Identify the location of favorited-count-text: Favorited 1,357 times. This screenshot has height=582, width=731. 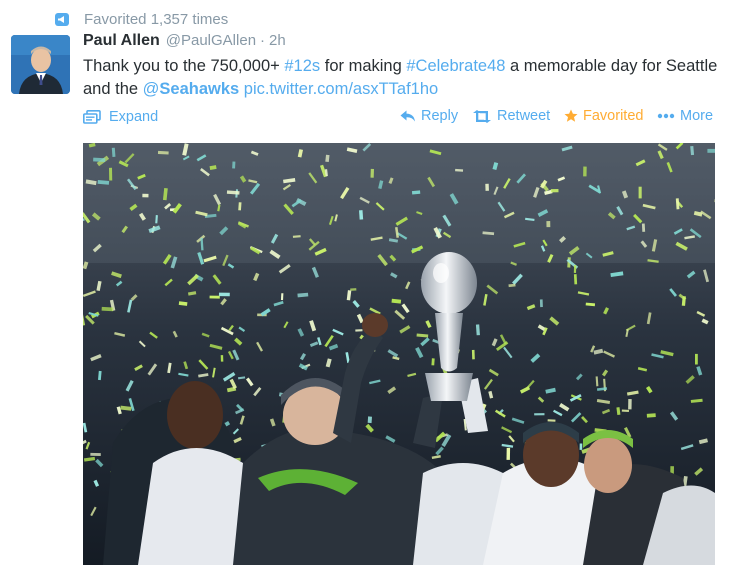
(156, 19).